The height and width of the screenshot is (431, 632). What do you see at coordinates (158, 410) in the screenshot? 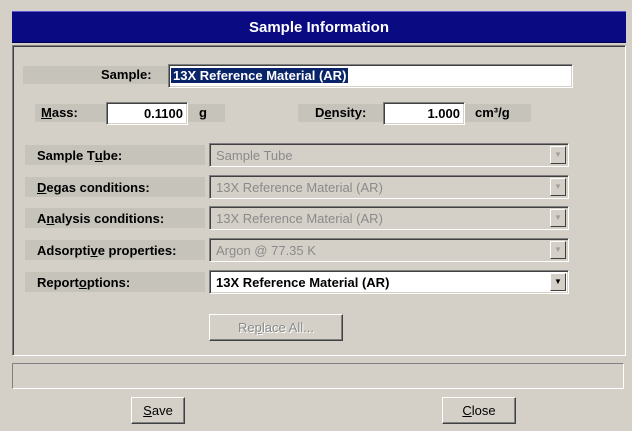
I see `save-button: Save` at bounding box center [158, 410].